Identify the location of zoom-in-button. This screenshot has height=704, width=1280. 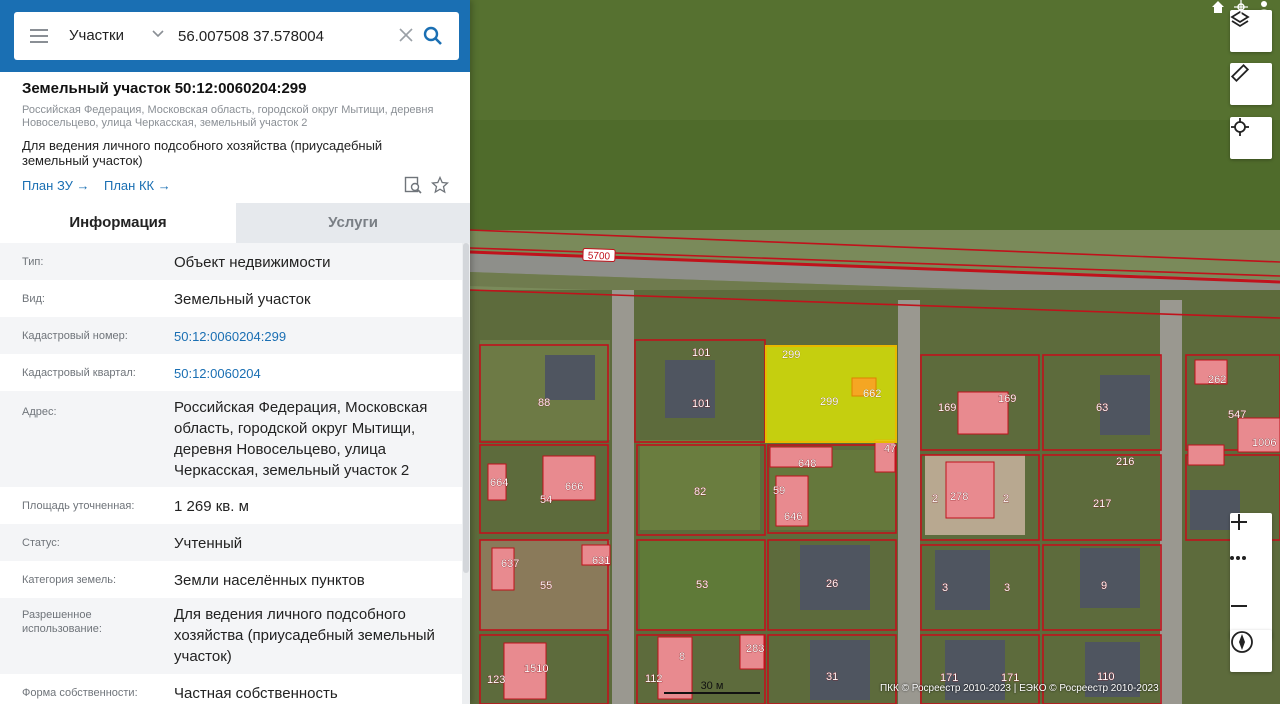
(1251, 534).